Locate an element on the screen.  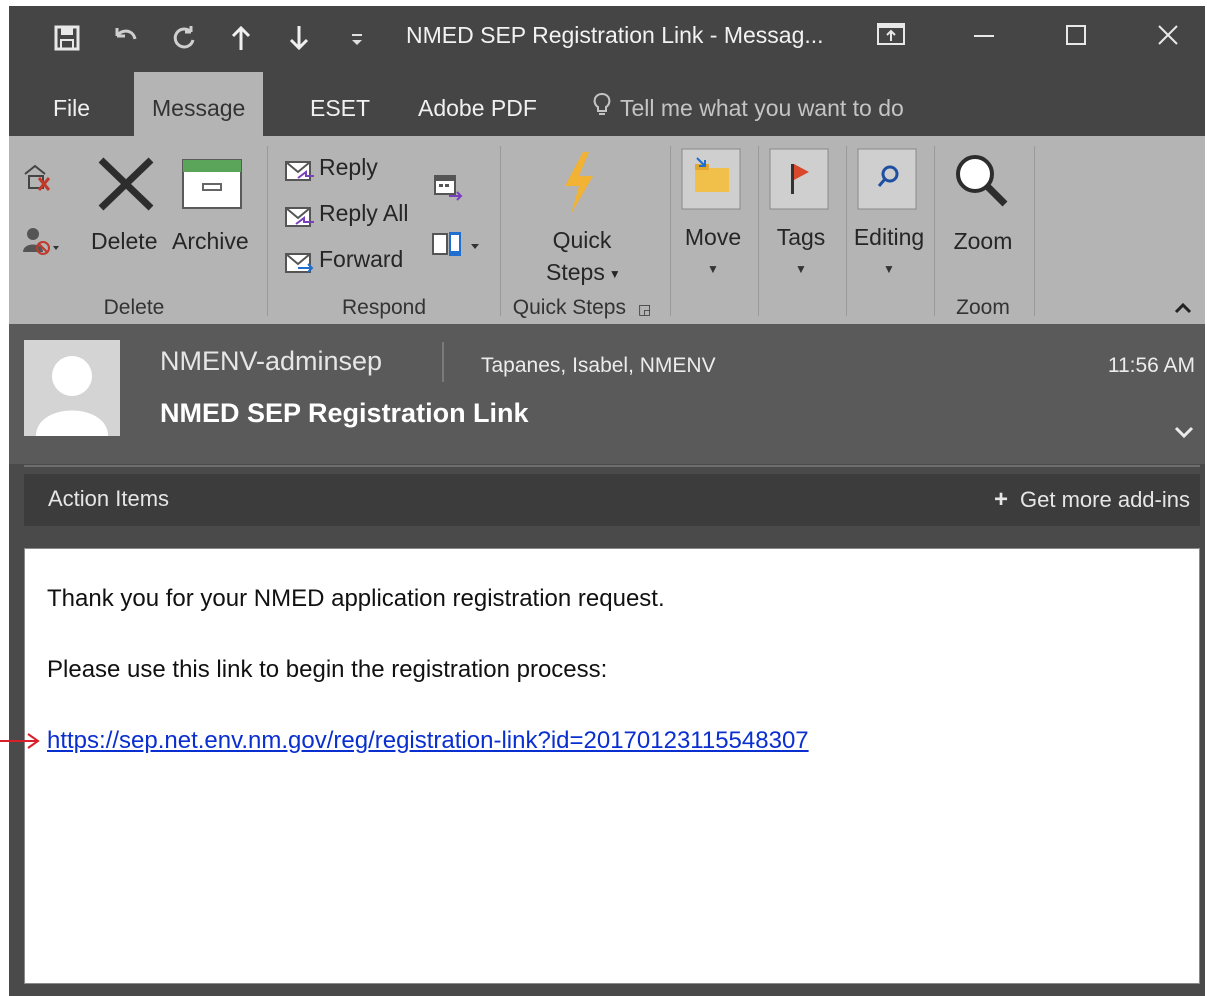
sender-name: NMENV-adminsep is located at coordinates (271, 361).